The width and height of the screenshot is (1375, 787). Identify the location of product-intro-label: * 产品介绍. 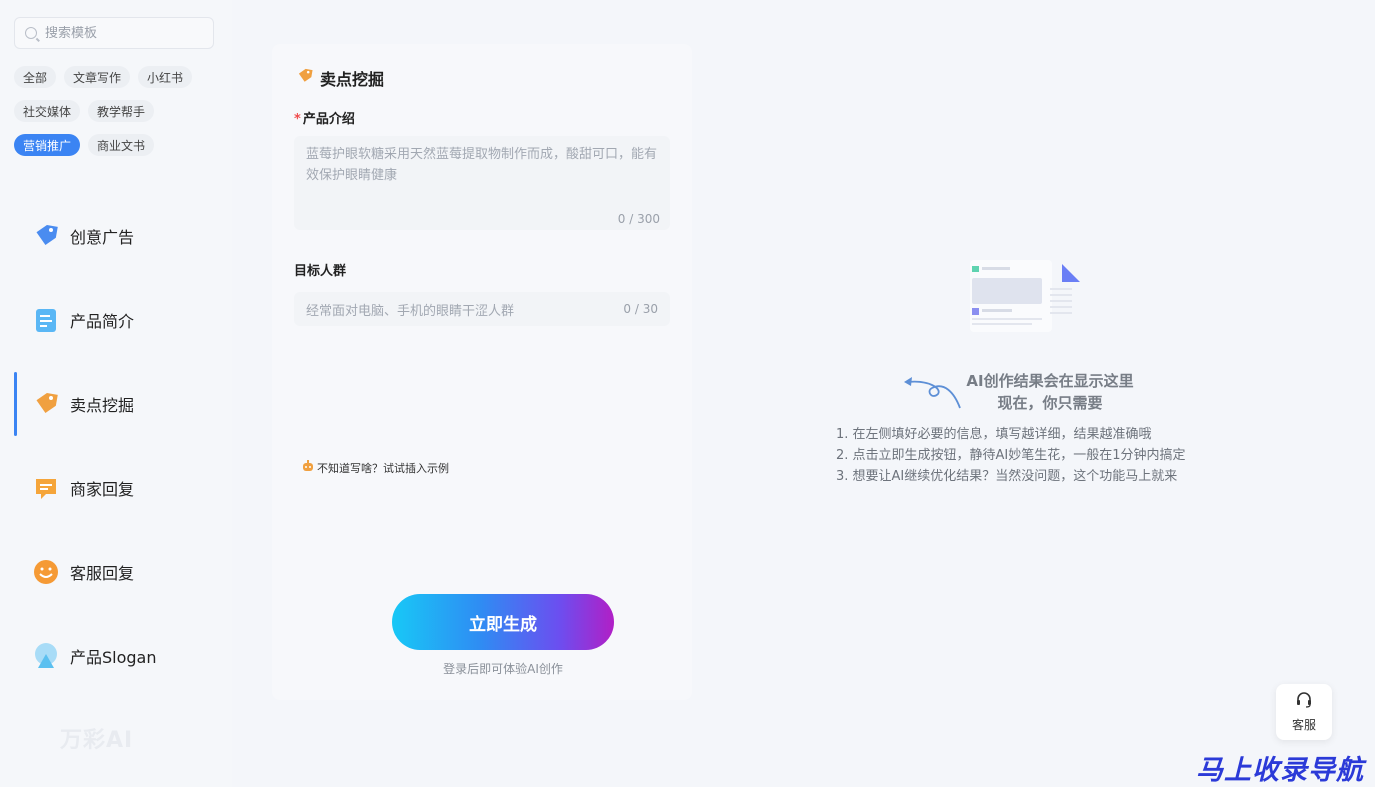
(324, 117).